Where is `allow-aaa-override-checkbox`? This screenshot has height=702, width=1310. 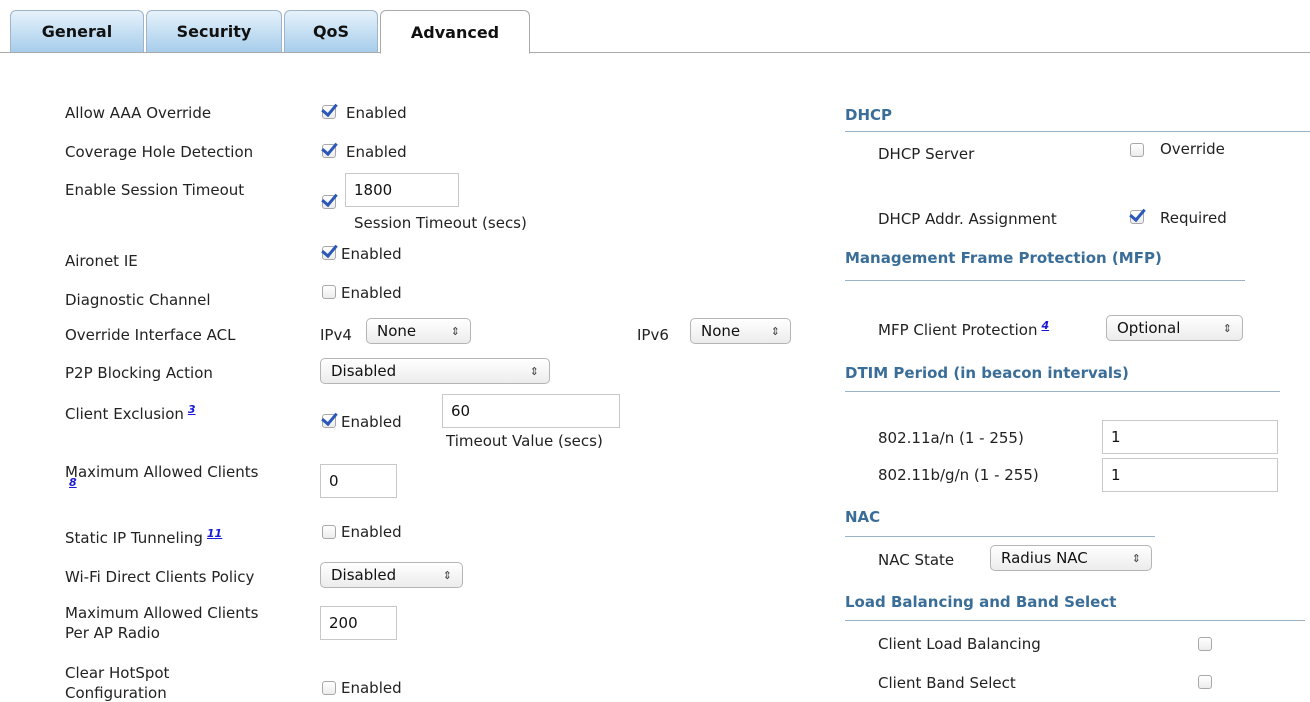
allow-aaa-override-checkbox is located at coordinates (329, 112).